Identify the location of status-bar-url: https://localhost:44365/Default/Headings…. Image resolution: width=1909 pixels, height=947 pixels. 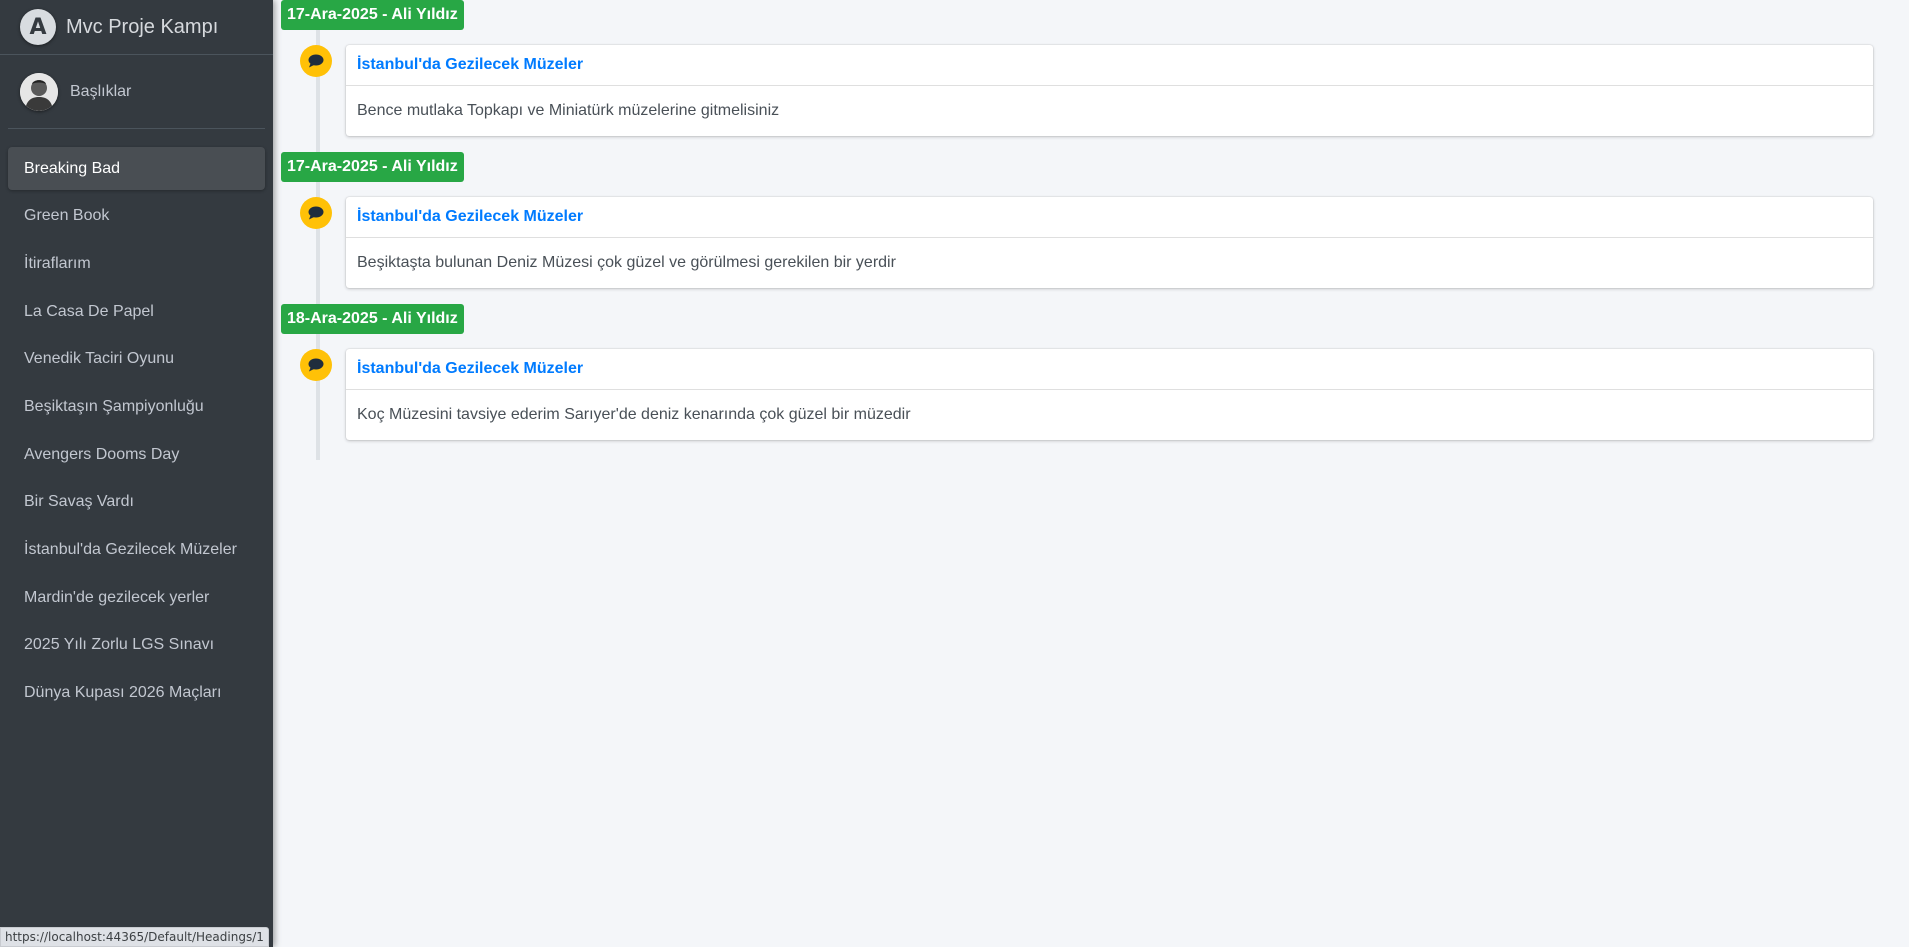
(134, 937).